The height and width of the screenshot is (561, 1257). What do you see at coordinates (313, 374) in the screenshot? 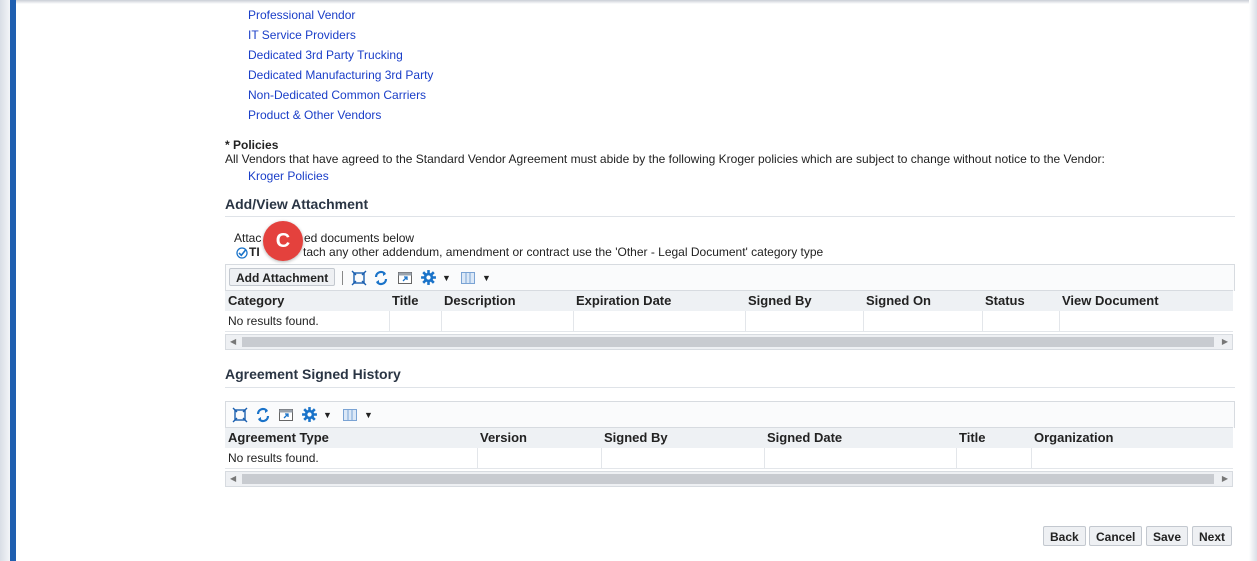
I see `history-section-title: Agreement Signed History` at bounding box center [313, 374].